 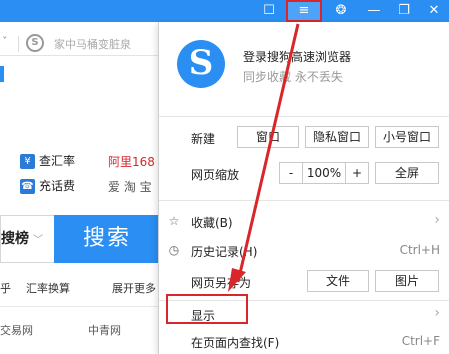 I want to click on service-label: 查汇率, so click(x=57, y=161).